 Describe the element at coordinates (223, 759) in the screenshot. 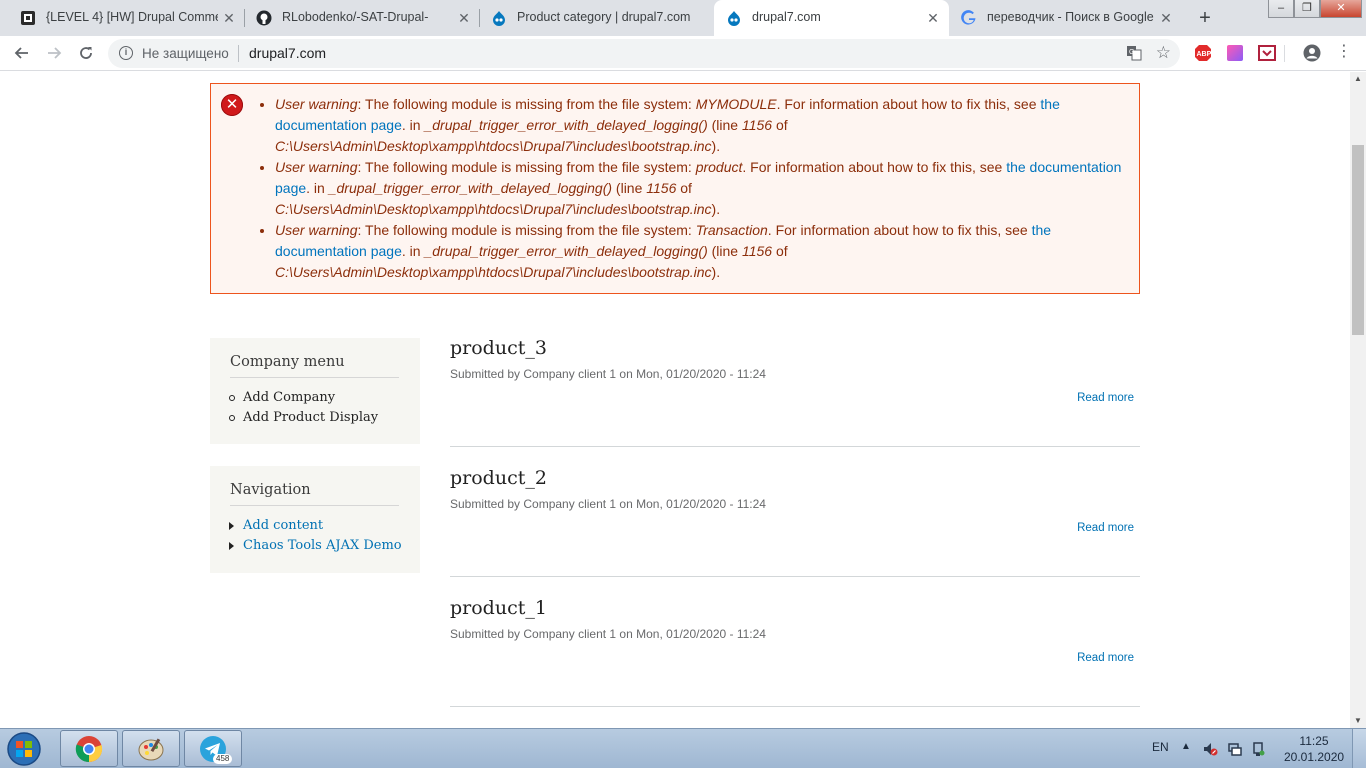

I see `telegram-badge: 458` at that location.